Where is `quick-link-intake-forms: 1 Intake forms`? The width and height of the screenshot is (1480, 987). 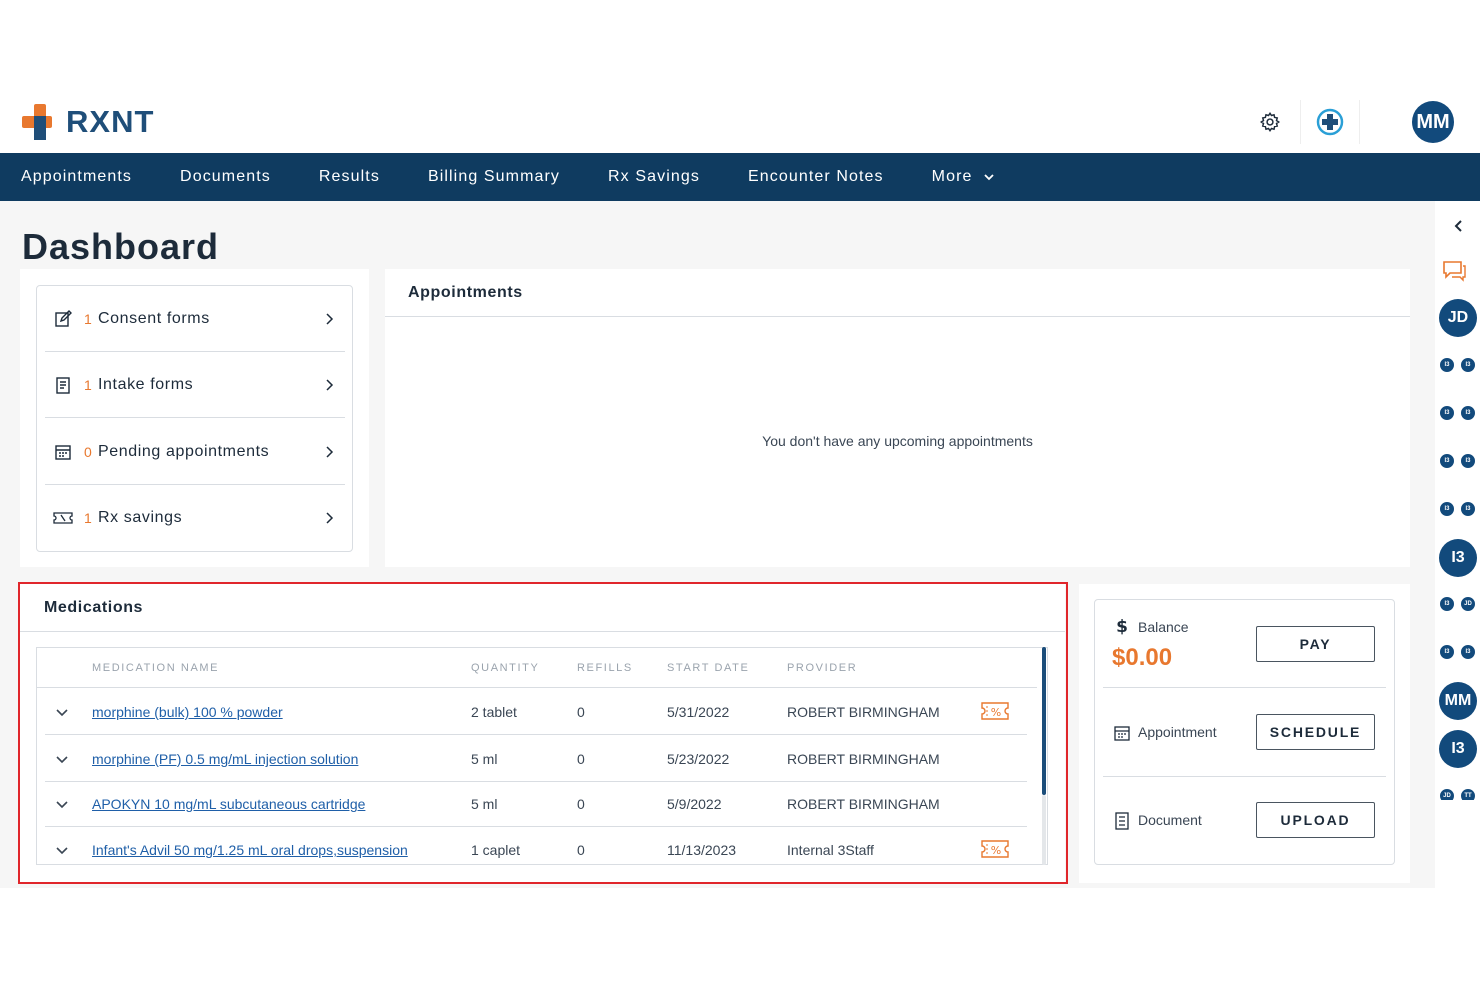 quick-link-intake-forms: 1 Intake forms is located at coordinates (195, 385).